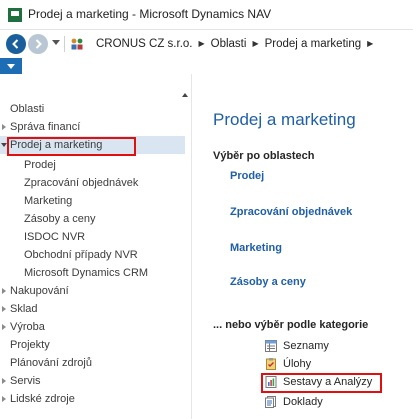  Describe the element at coordinates (55, 237) in the screenshot. I see `sidebar-item-label: ISDOC NVR` at that location.